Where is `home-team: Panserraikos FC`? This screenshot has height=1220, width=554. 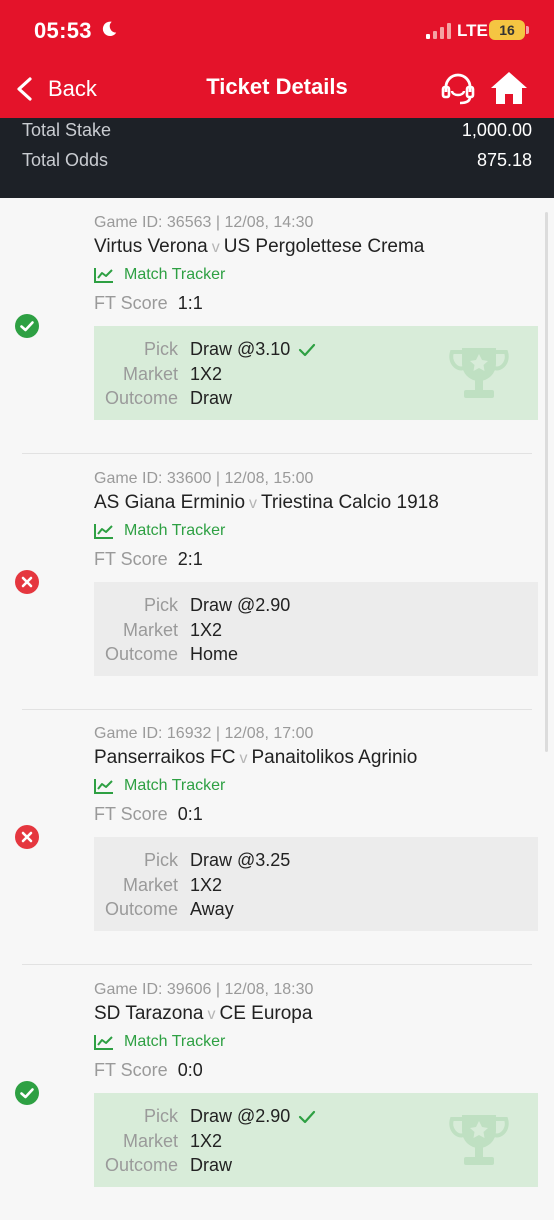 home-team: Panserraikos FC is located at coordinates (165, 757).